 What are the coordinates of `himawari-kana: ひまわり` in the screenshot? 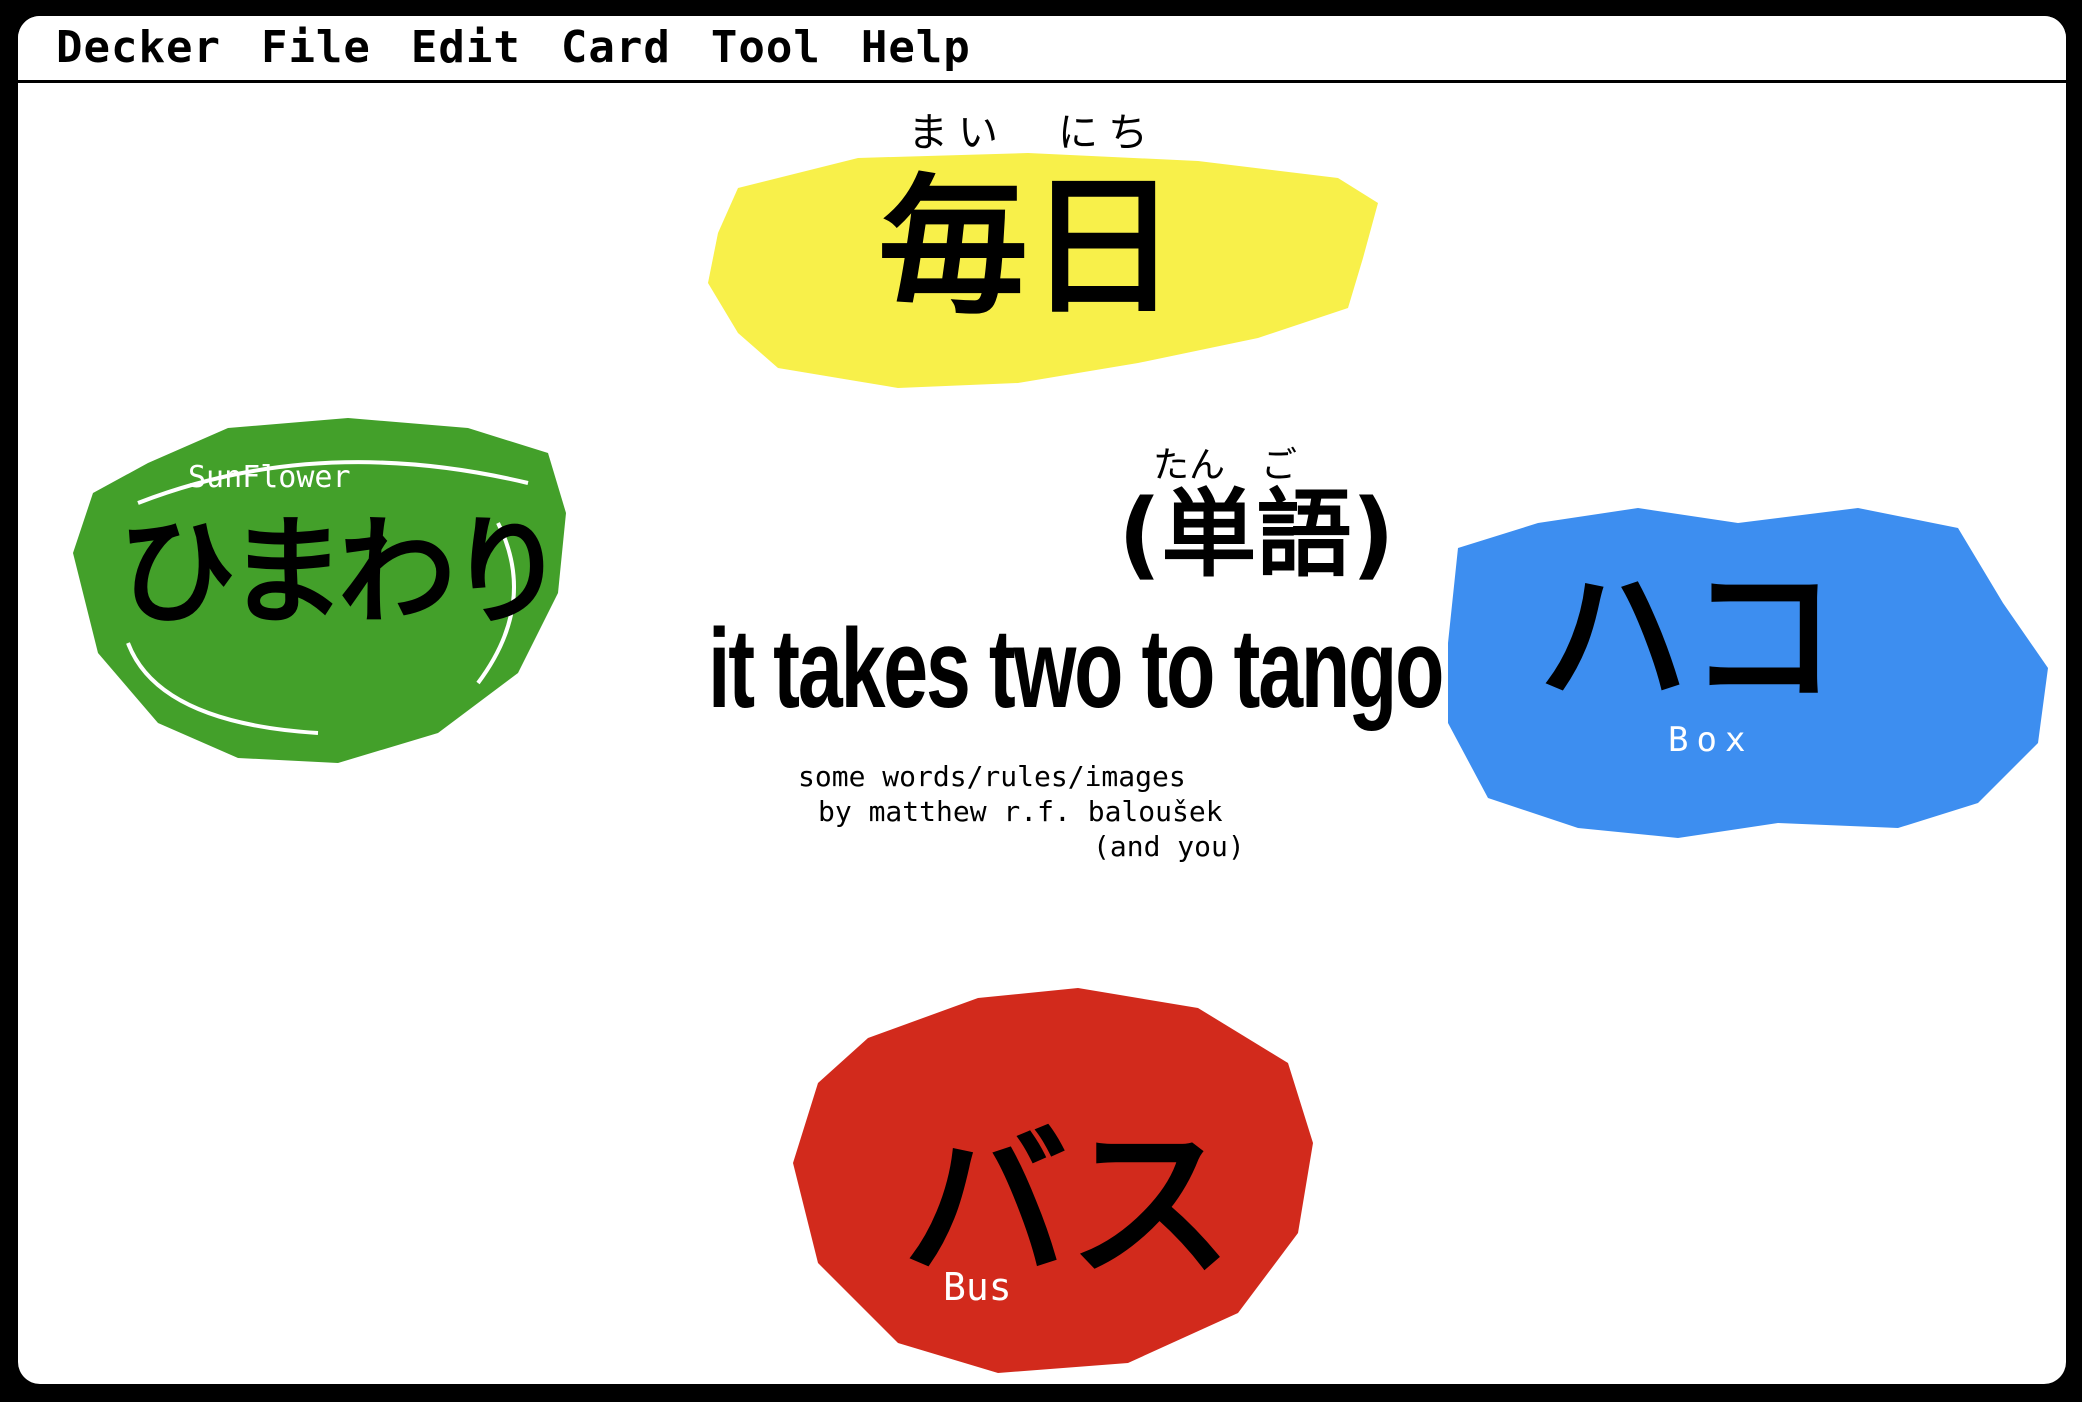 It's located at (342, 572).